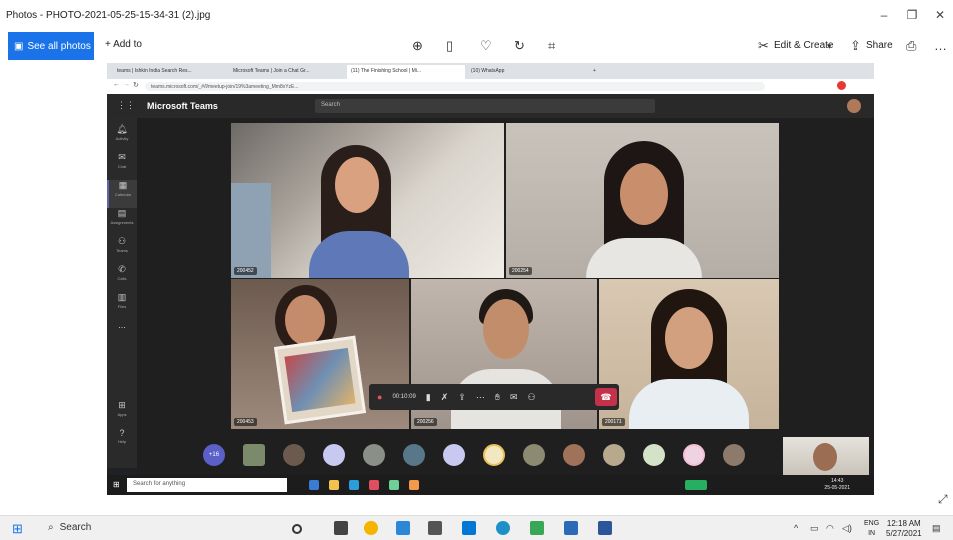  Describe the element at coordinates (122, 166) in the screenshot. I see `rail-chat: ✉ Chat` at that location.